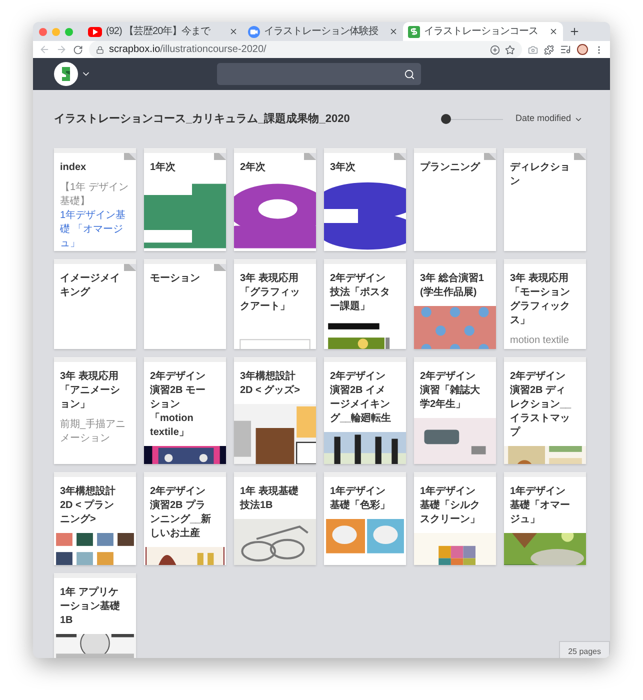  I want to click on page-card: 1年 アプリケーション基礎1B, so click(95, 615).